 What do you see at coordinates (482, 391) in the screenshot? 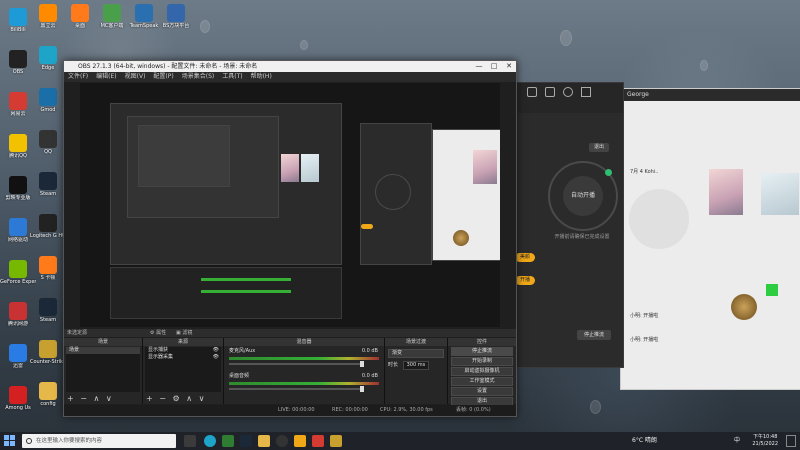
I see `settings-button: 设置` at bounding box center [482, 391].